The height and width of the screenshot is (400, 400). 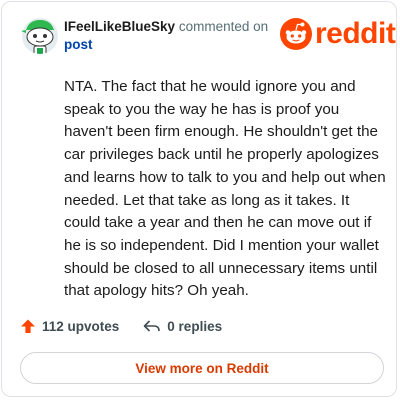 I want to click on username: IFeelLikeBlueSky, so click(x=119, y=26).